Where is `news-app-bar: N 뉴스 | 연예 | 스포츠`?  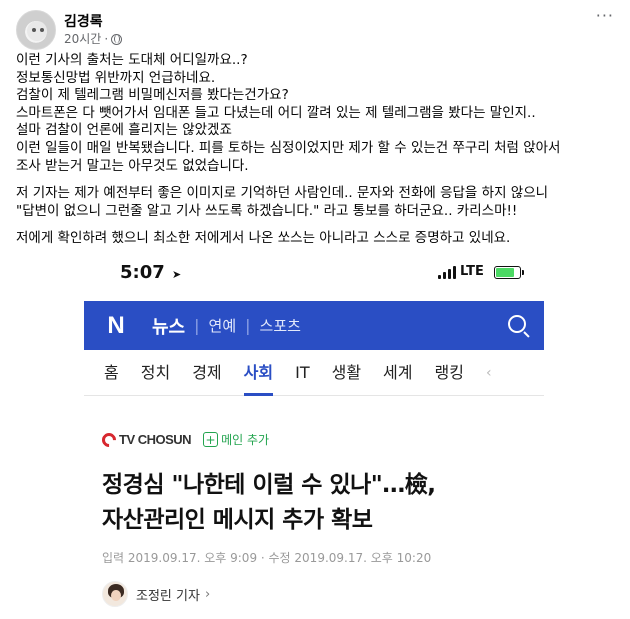 news-app-bar: N 뉴스 | 연예 | 스포츠 is located at coordinates (314, 325).